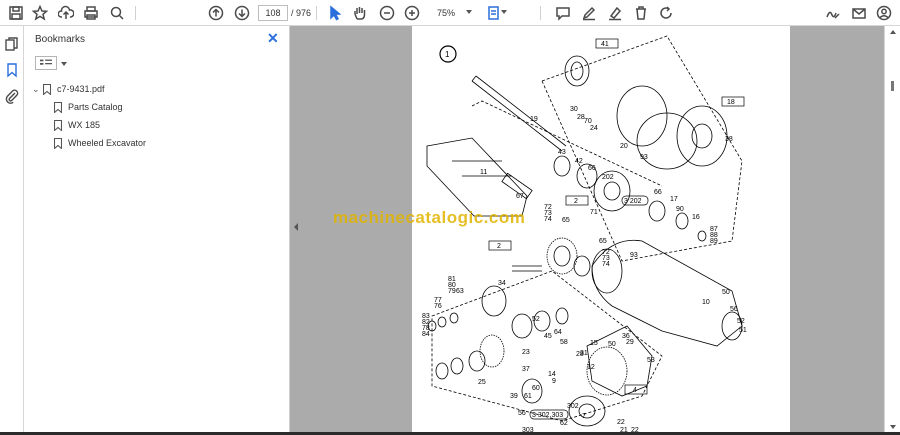 The image size is (900, 435). I want to click on part-number-label: 36, so click(626, 336).